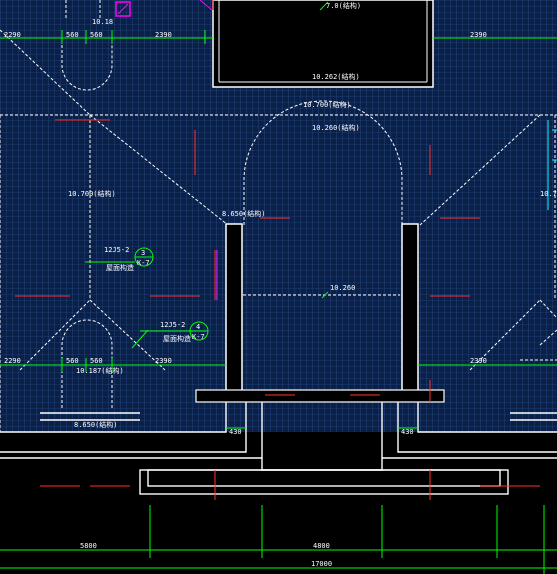 This screenshot has width=557, height=574. Describe the element at coordinates (410, 309) in the screenshot. I see `right-wall` at that location.